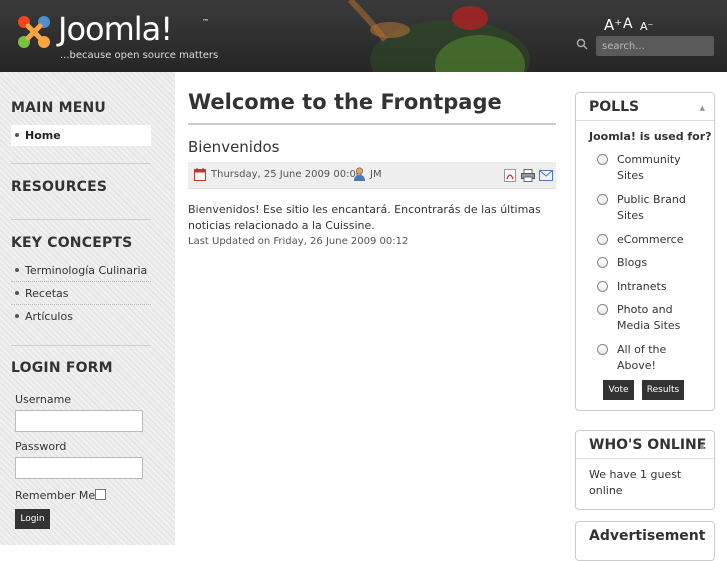 The width and height of the screenshot is (727, 561). I want to click on search-input, so click(655, 46).